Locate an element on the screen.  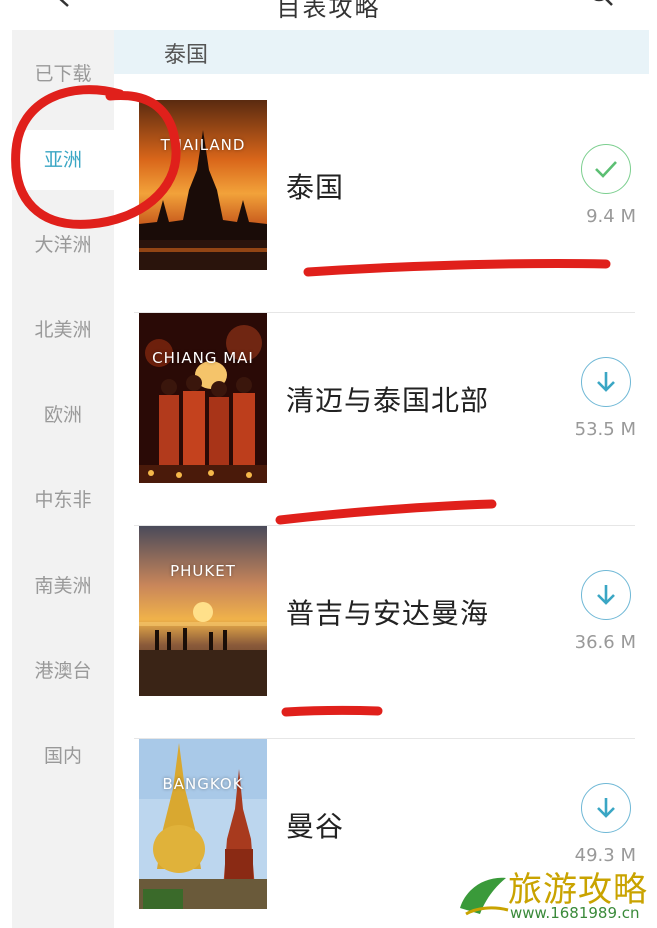
guide-cover-image: THAILAND is located at coordinates (203, 185).